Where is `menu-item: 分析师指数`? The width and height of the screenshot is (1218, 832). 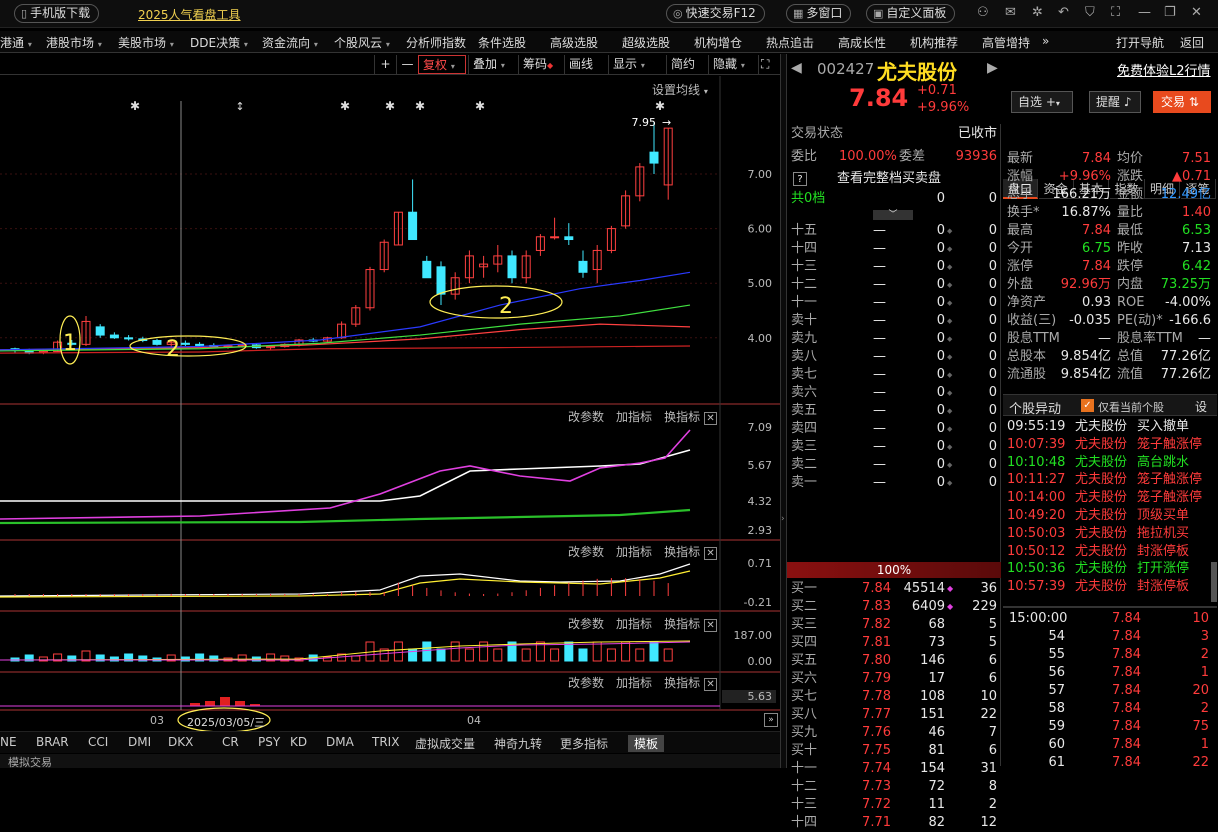 menu-item: 分析师指数 is located at coordinates (436, 42).